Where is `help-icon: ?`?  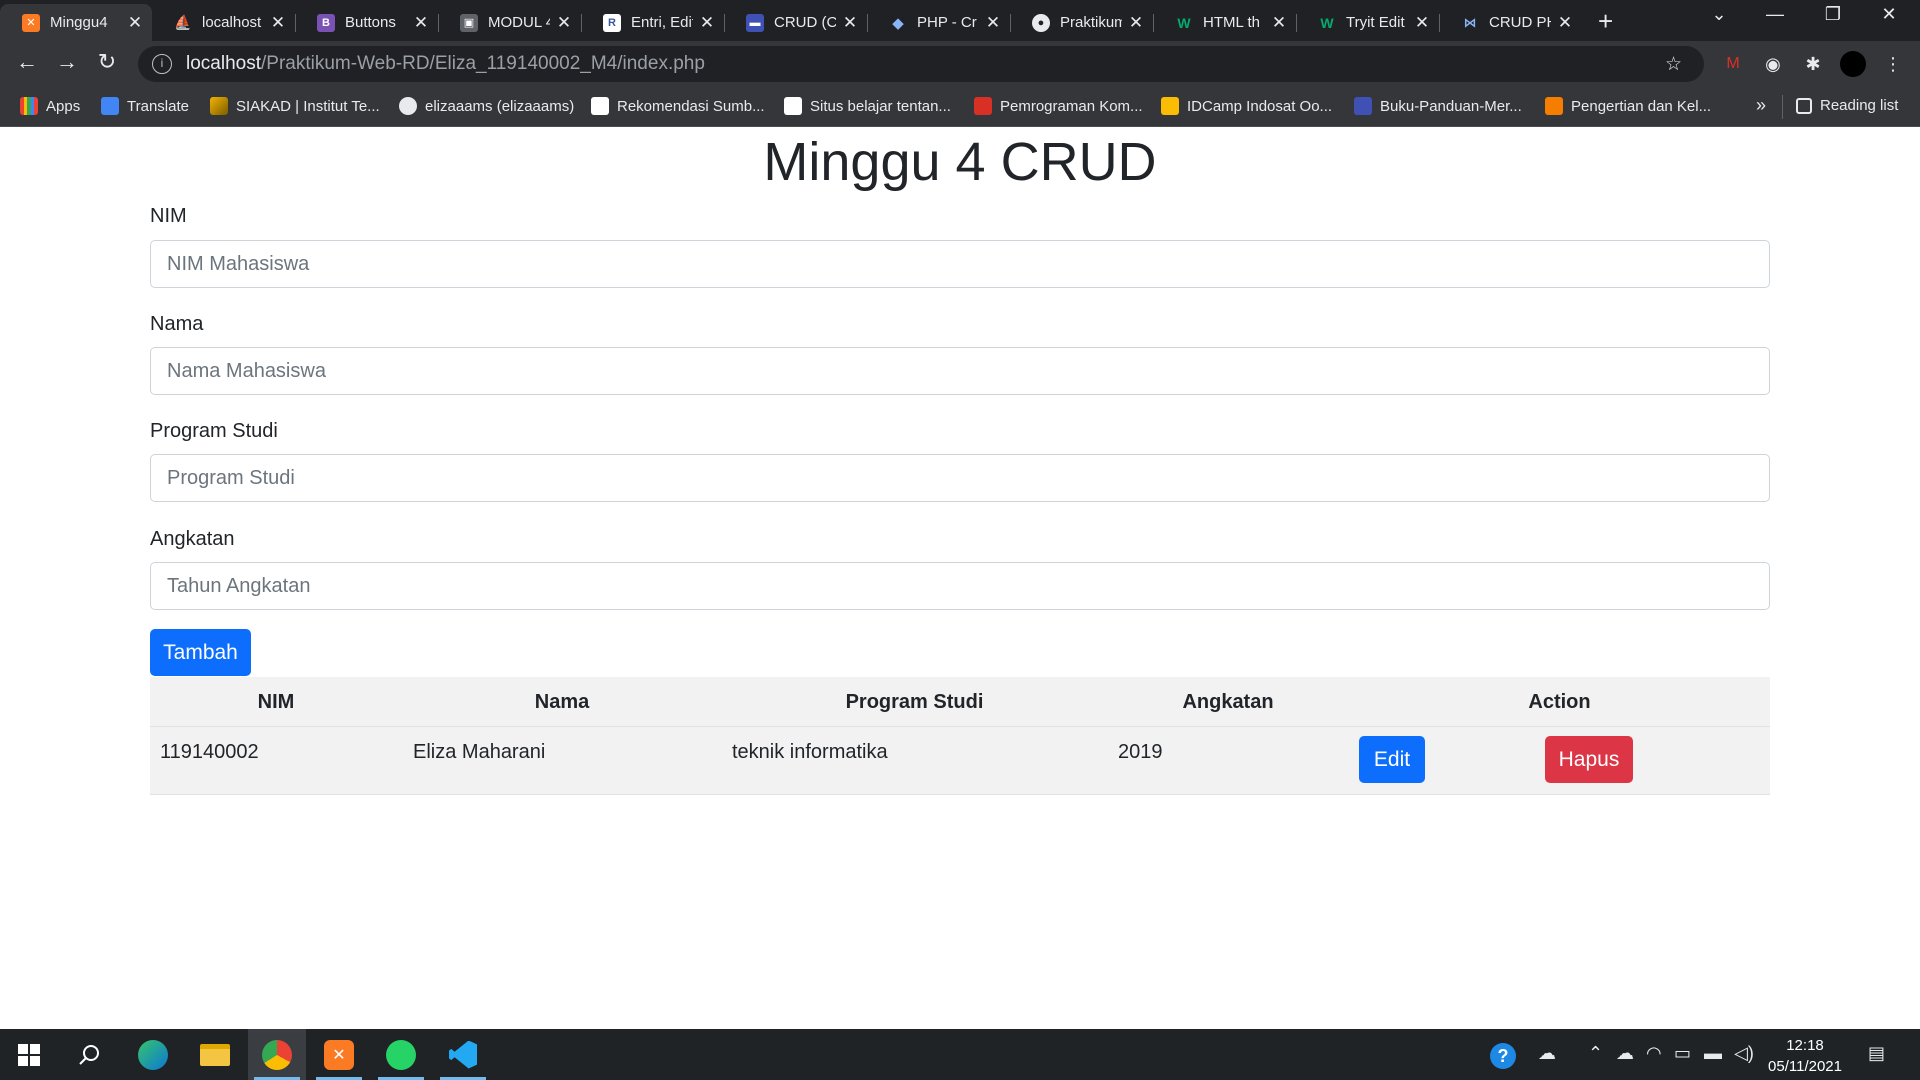
help-icon: ? is located at coordinates (1503, 1056).